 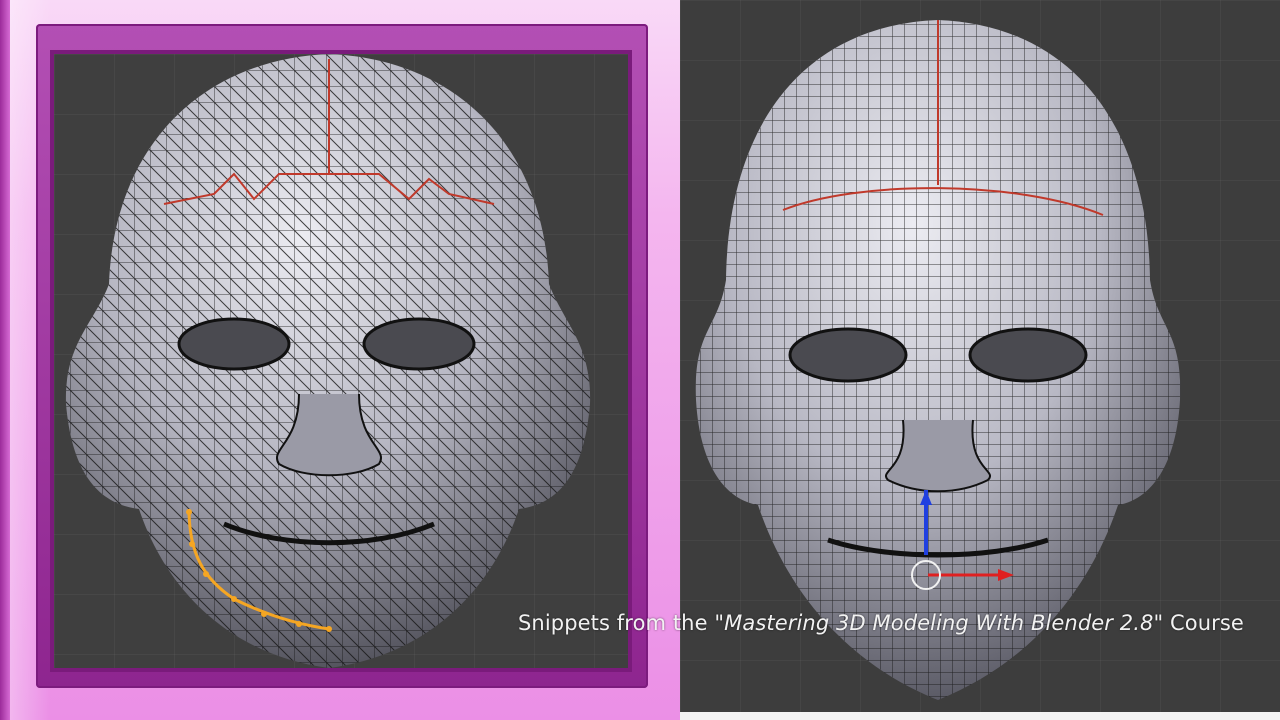 I want to click on bottom-status-strip, so click(x=980, y=716).